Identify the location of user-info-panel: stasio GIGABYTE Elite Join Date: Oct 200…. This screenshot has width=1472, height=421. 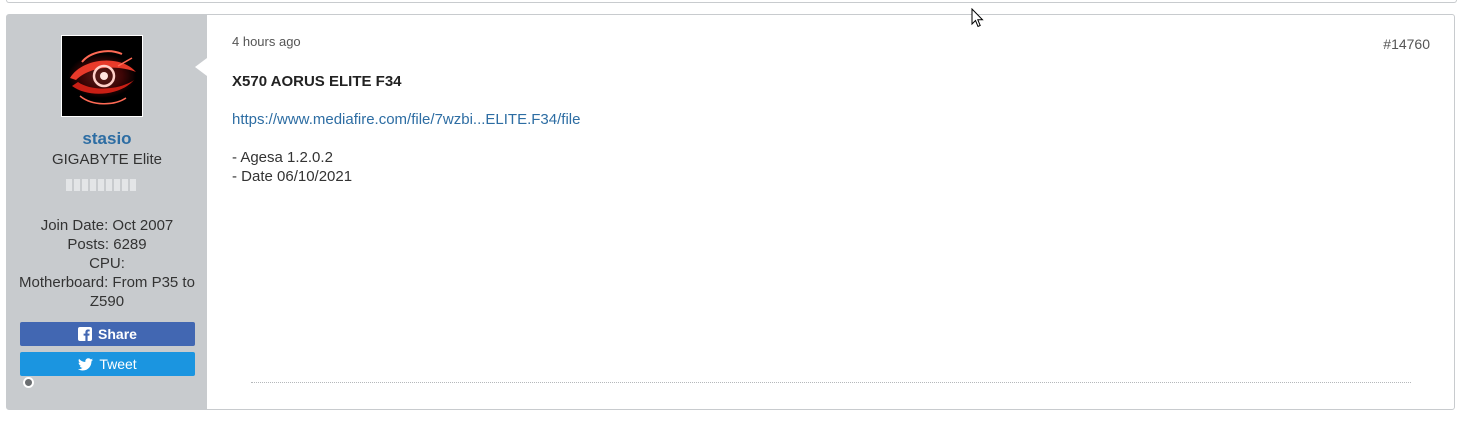
(107, 212).